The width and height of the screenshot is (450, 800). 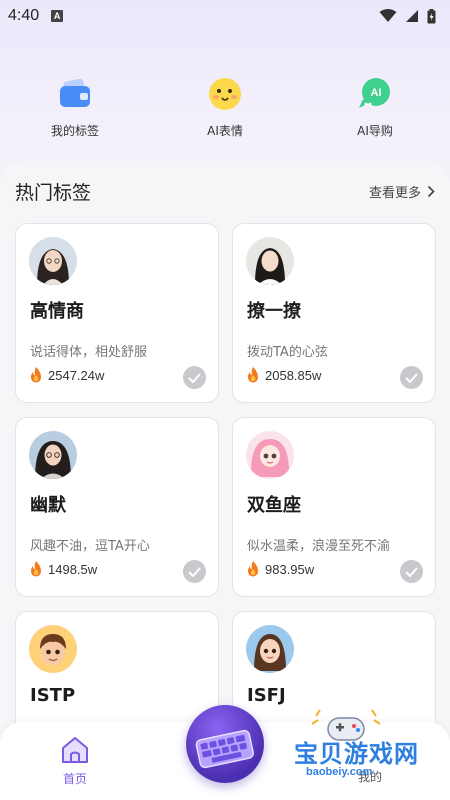 What do you see at coordinates (224, 749) in the screenshot?
I see `keyboard-icon` at bounding box center [224, 749].